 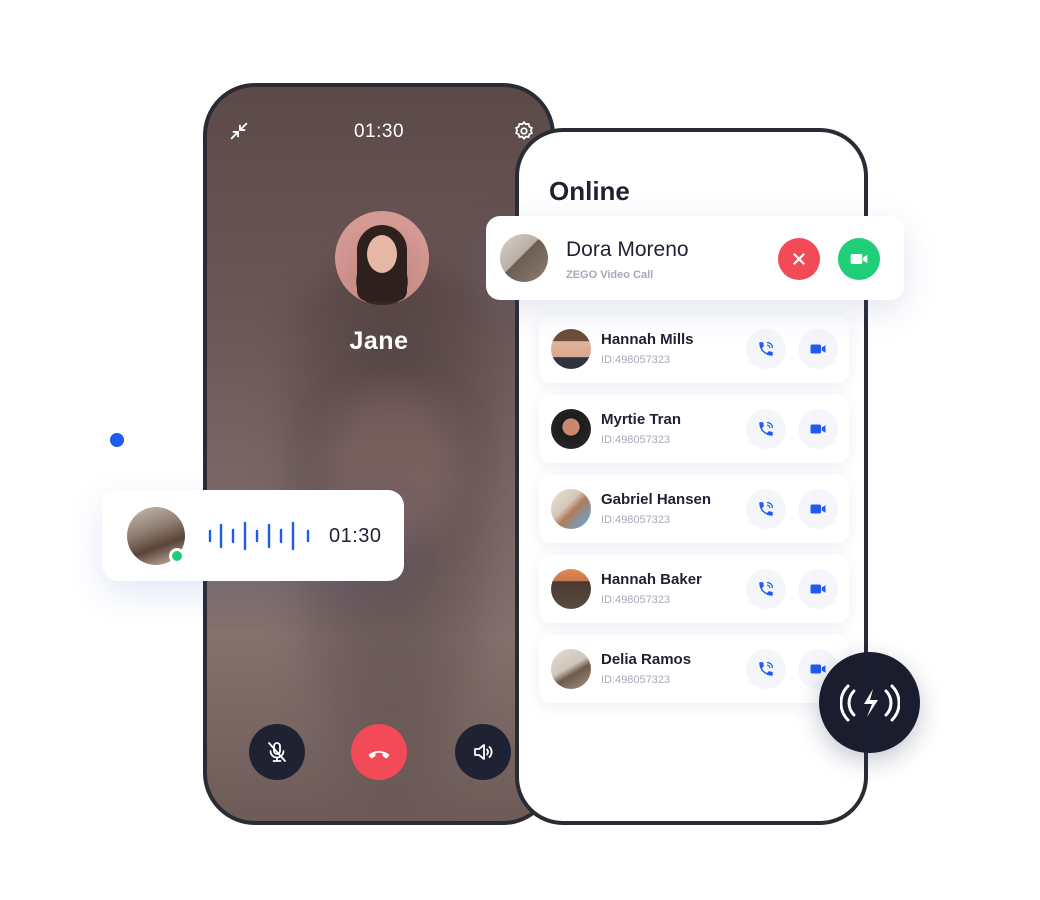 What do you see at coordinates (177, 556) in the screenshot?
I see `online-status-dot` at bounding box center [177, 556].